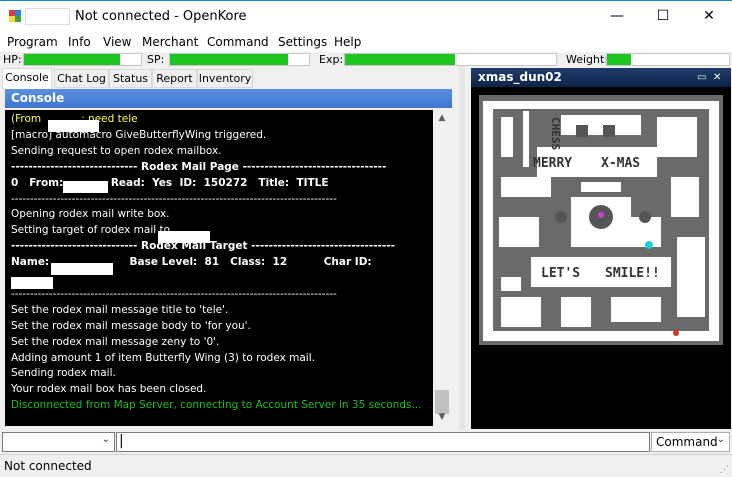 This screenshot has width=732, height=477. I want to click on command-mode-value: Command, so click(687, 442).